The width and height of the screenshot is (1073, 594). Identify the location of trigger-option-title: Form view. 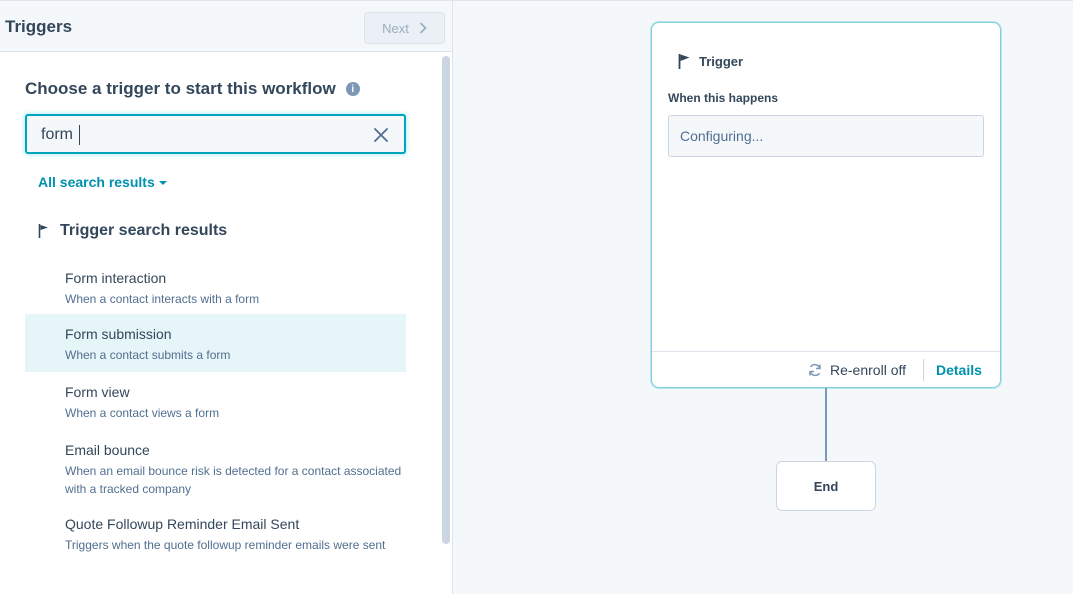
(97, 392).